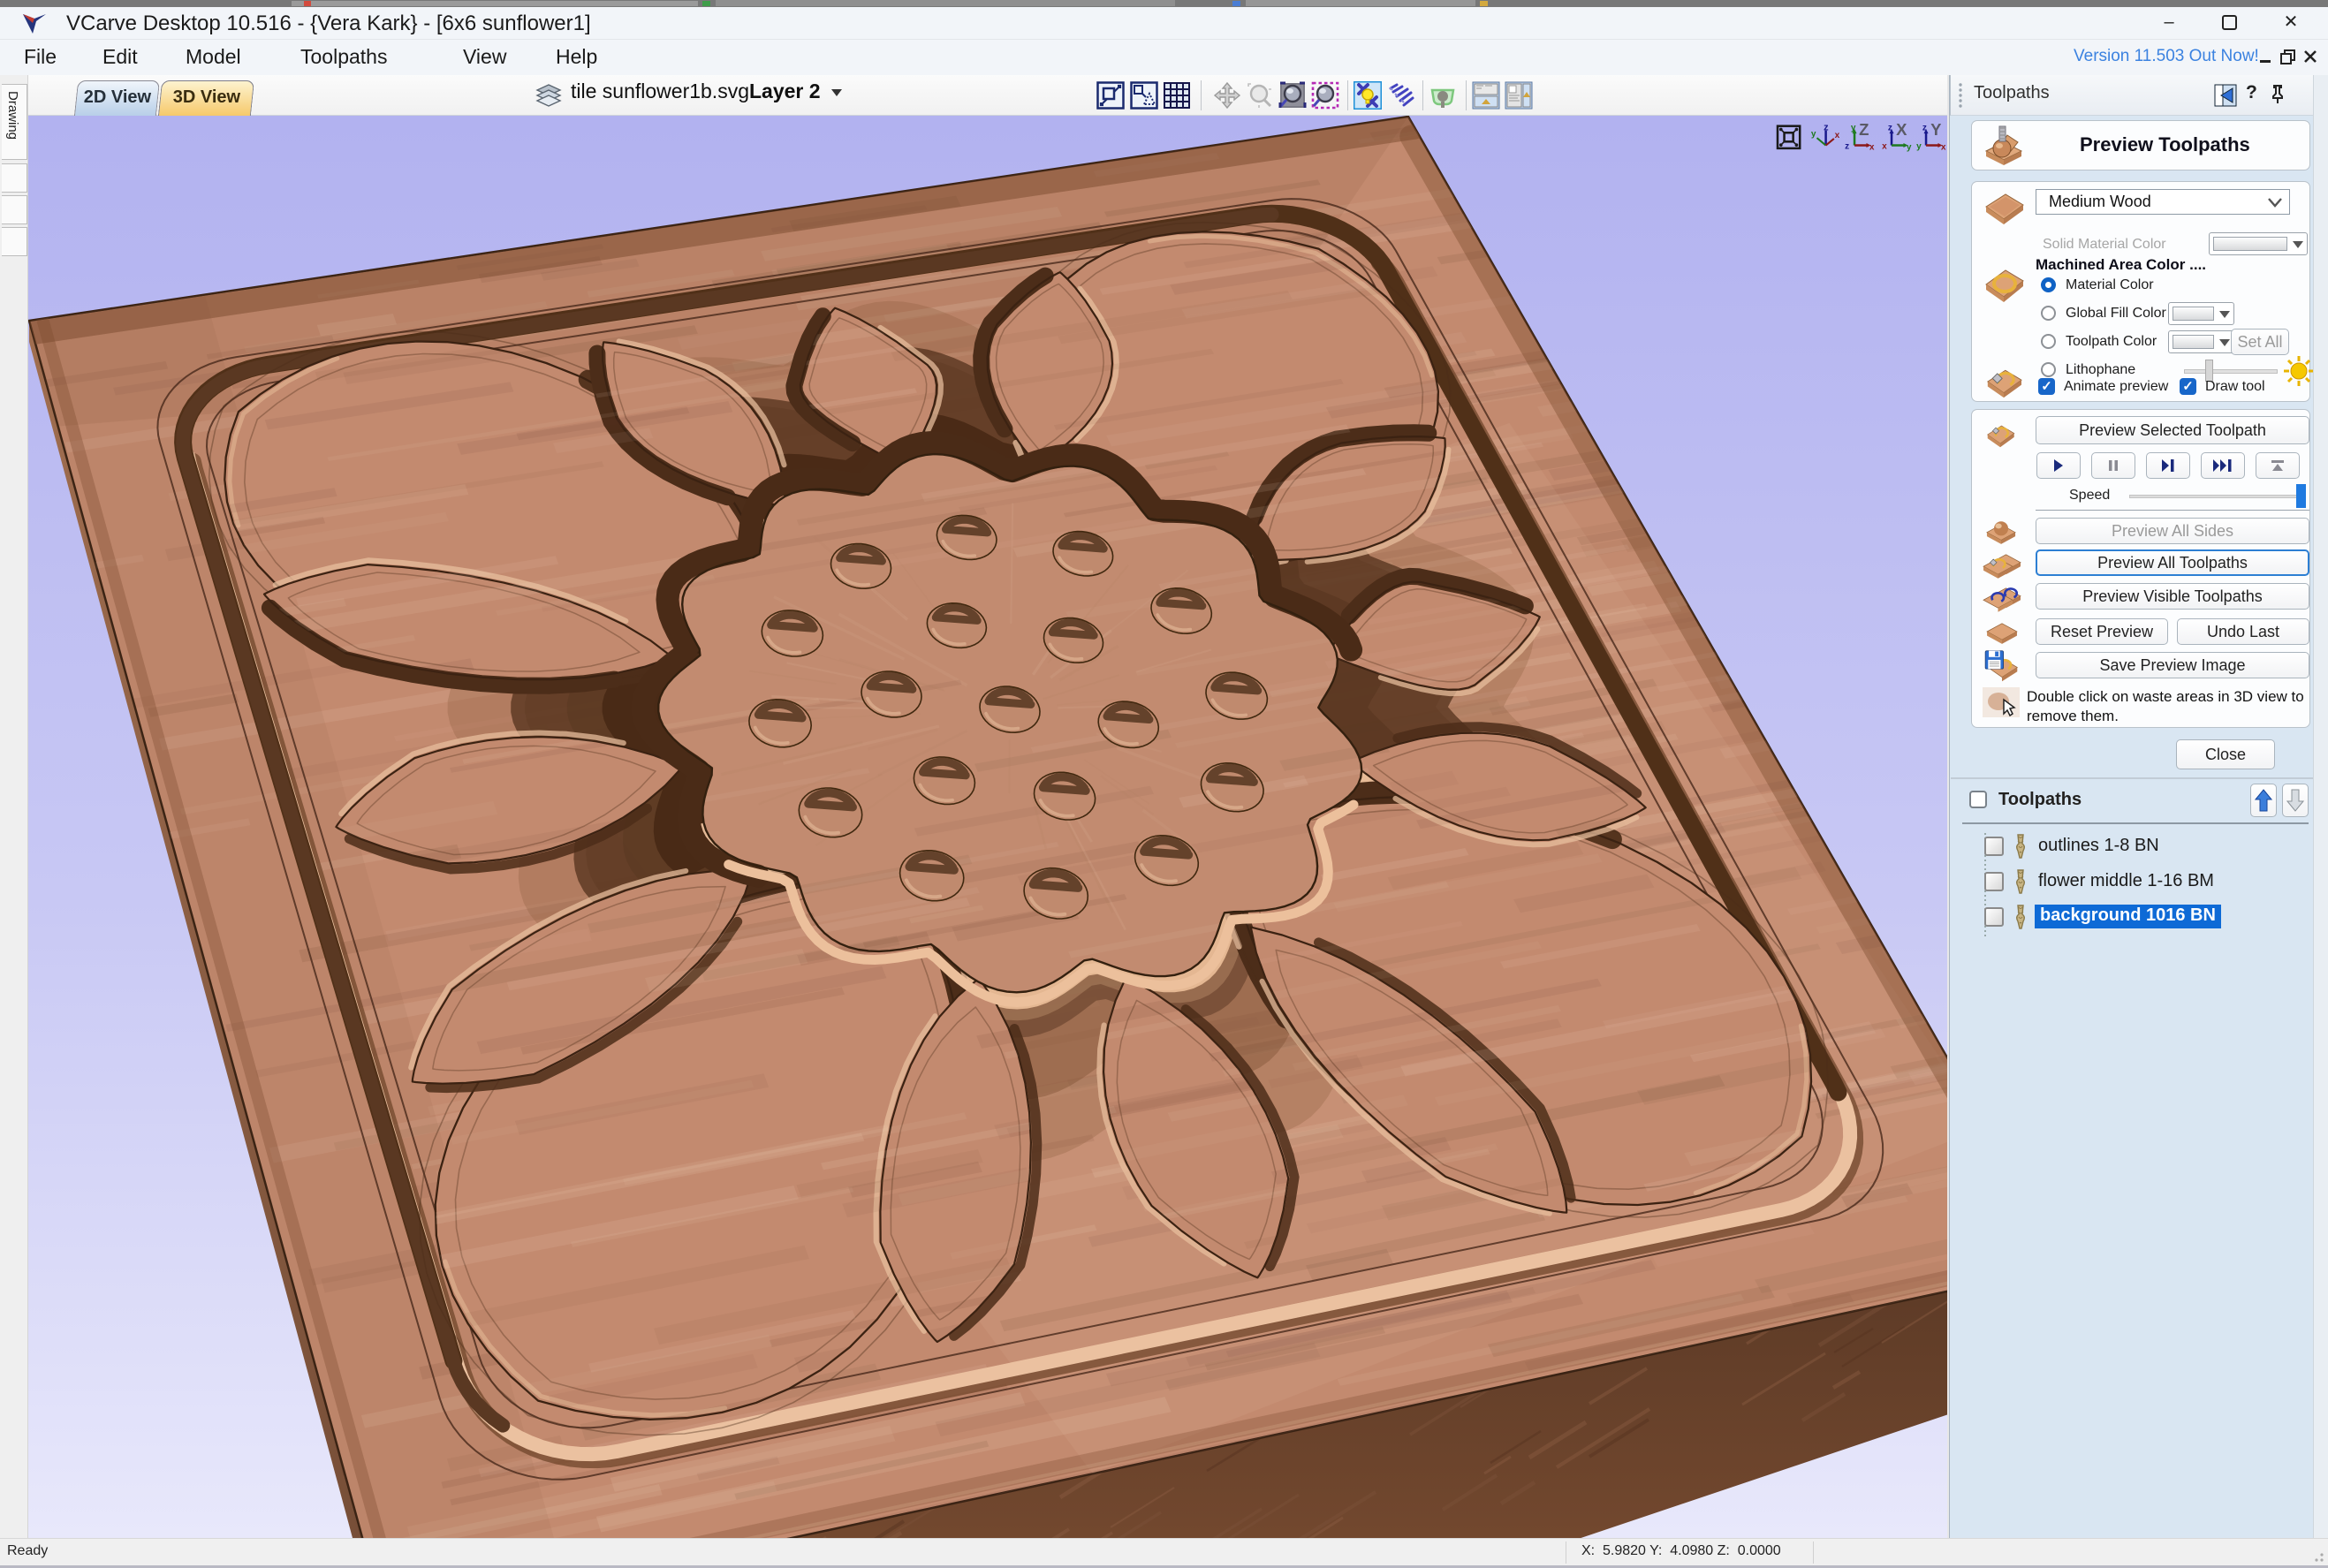 Image resolution: width=2328 pixels, height=1568 pixels. I want to click on svg-text: X, so click(1901, 129).